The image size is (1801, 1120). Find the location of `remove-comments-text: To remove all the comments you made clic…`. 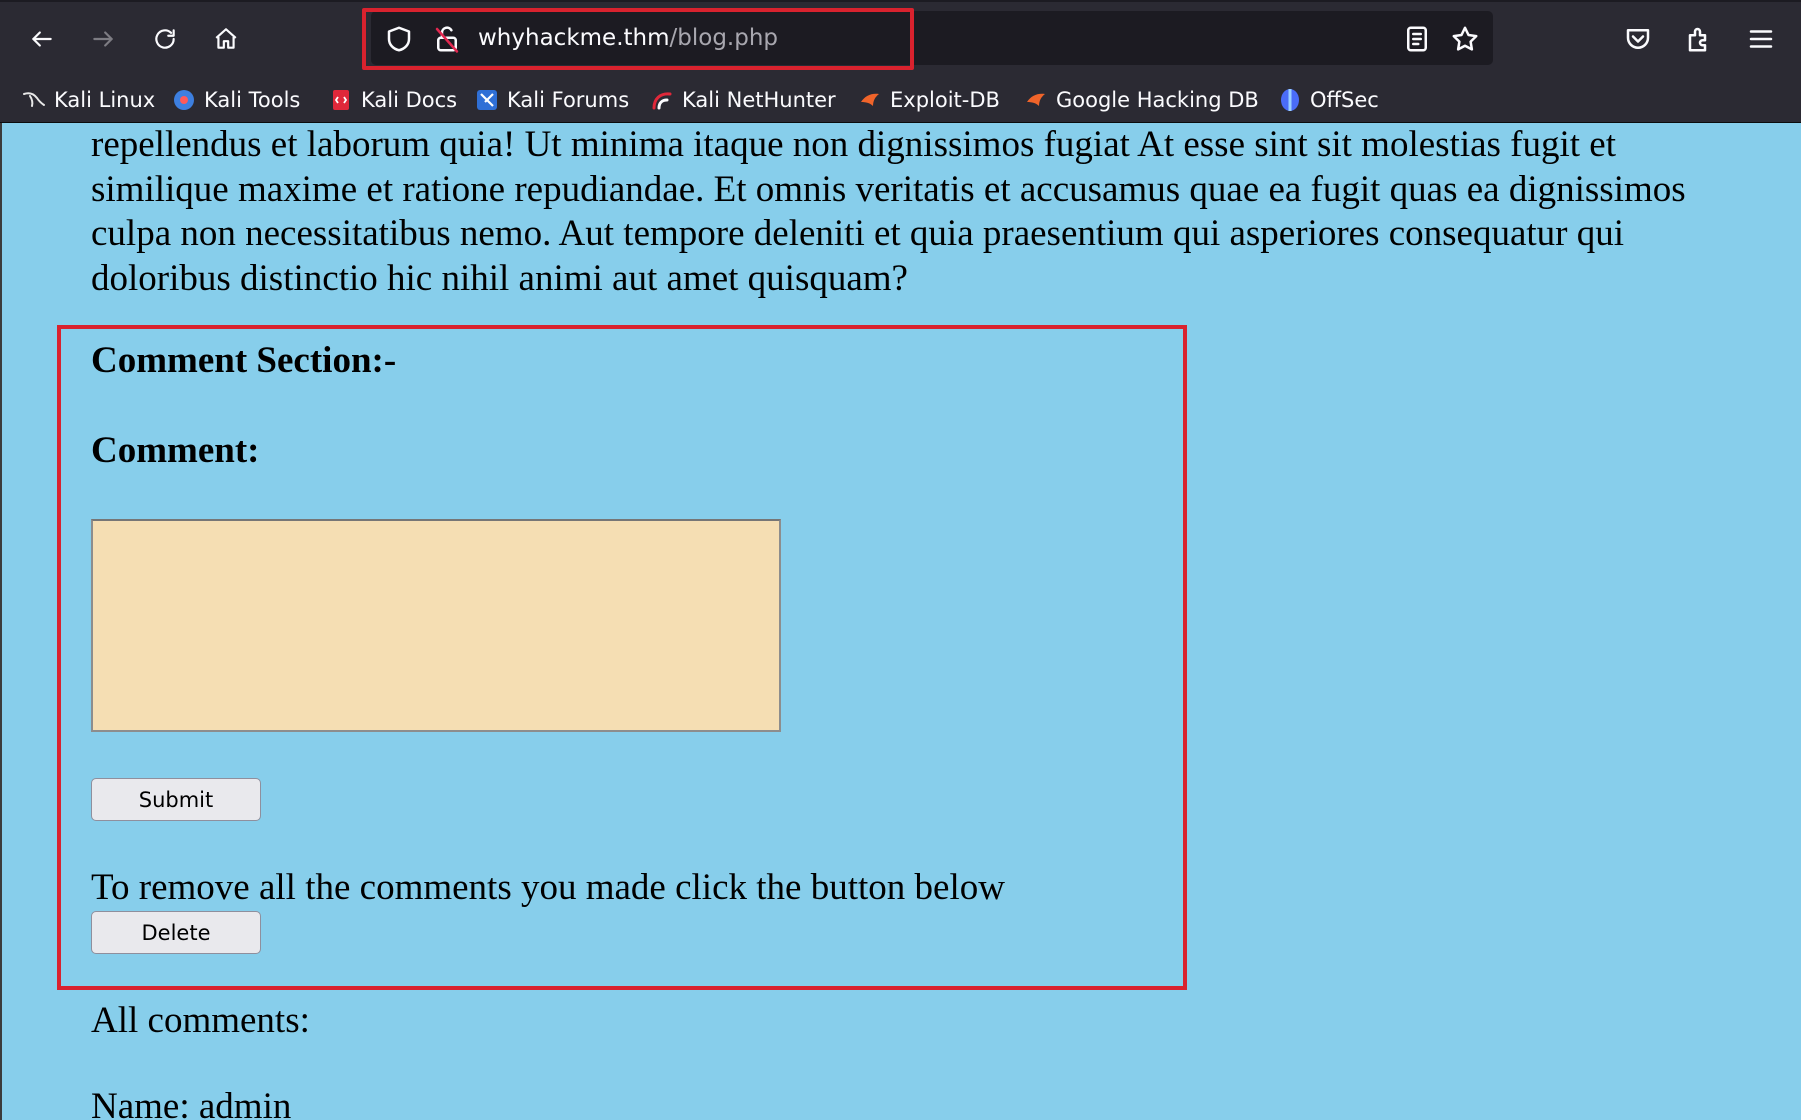

remove-comments-text: To remove all the comments you made clic… is located at coordinates (548, 887).